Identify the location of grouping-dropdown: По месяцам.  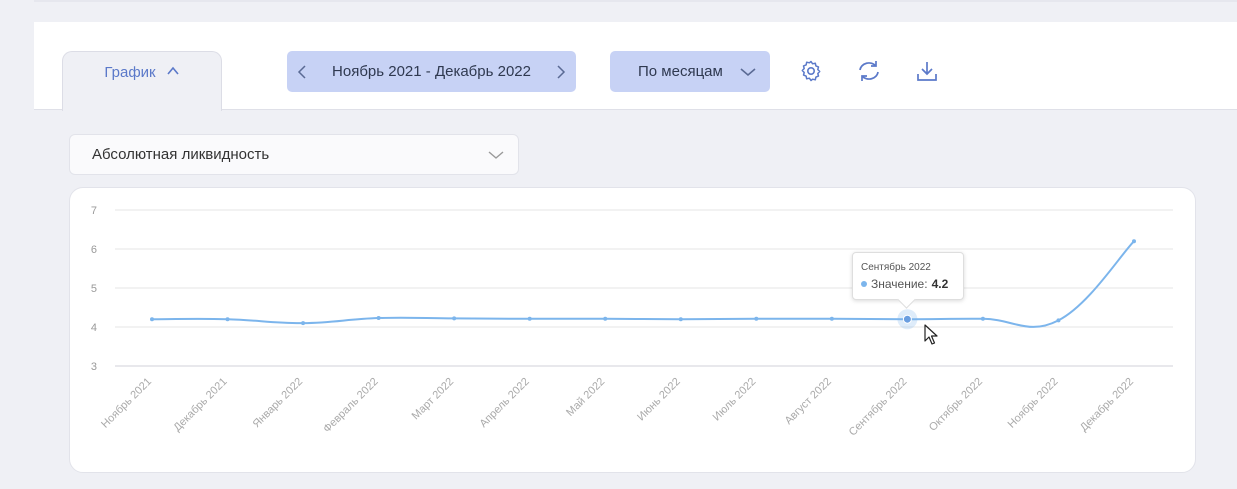
(690, 71).